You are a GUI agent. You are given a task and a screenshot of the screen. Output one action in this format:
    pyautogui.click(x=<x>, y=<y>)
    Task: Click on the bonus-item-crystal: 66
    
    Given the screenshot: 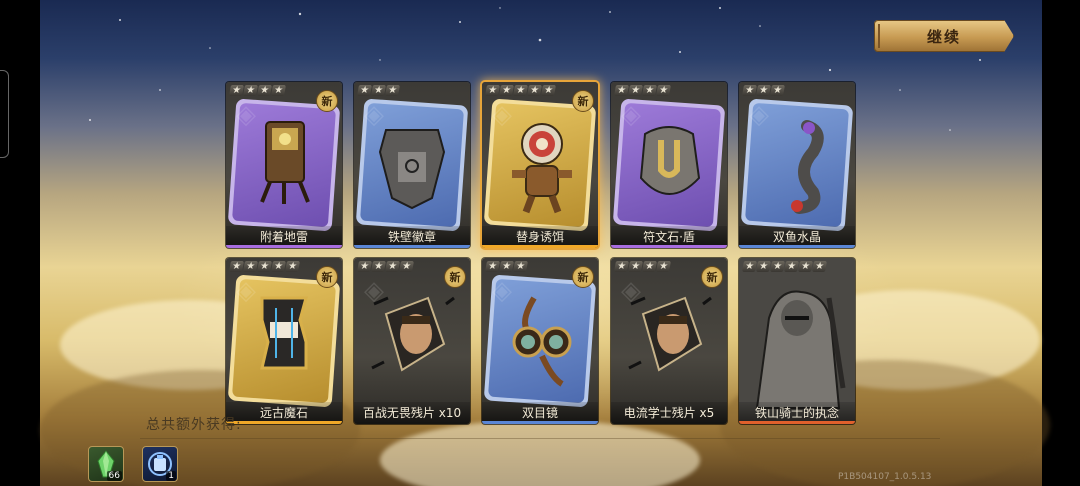 What is the action you would take?
    pyautogui.click(x=106, y=464)
    